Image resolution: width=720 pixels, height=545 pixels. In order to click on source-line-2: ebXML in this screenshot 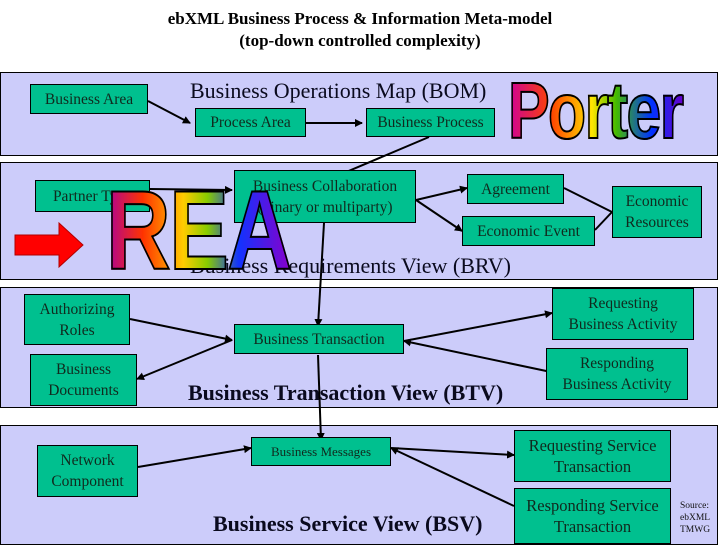, I will do `click(695, 518)`.